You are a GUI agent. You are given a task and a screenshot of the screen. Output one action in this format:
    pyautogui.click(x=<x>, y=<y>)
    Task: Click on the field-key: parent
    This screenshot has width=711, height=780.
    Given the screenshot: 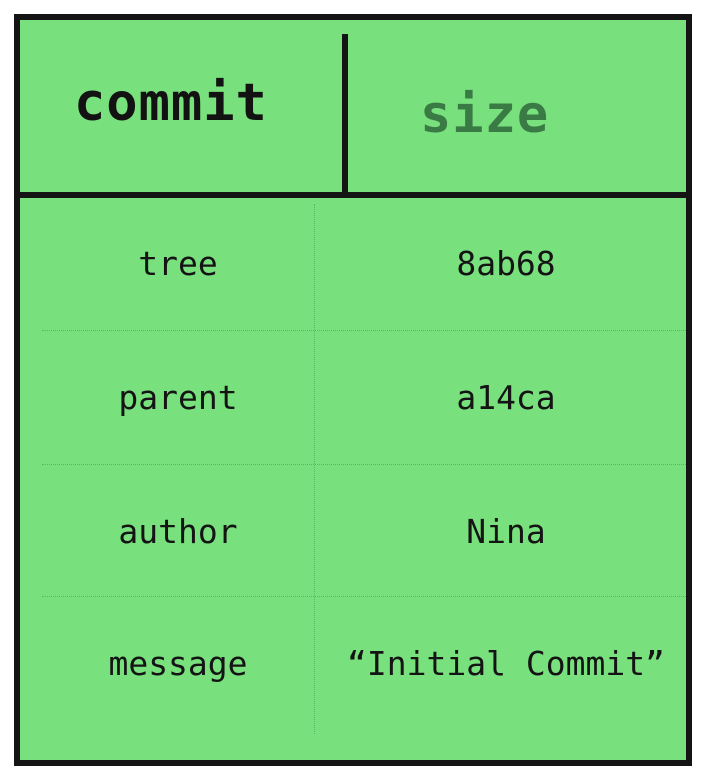 What is the action you would take?
    pyautogui.click(x=178, y=397)
    